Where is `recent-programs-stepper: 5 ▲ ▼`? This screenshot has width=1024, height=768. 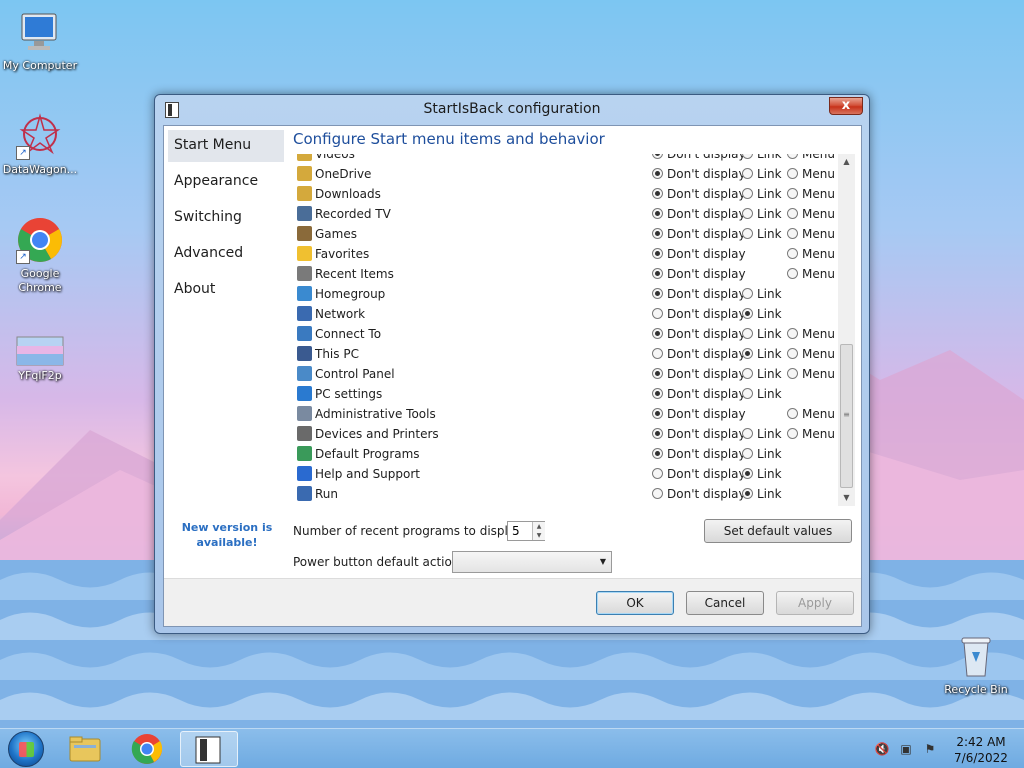
recent-programs-stepper: 5 ▲ ▼ is located at coordinates (526, 531).